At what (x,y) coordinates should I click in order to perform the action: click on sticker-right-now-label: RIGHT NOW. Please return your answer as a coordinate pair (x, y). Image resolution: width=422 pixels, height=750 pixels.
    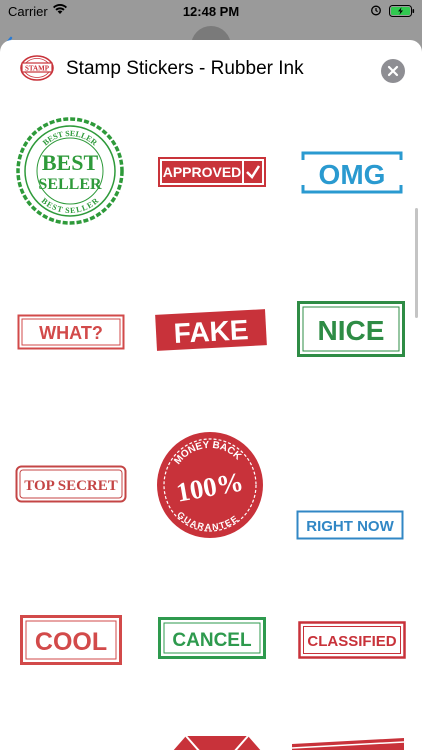
    Looking at the image, I should click on (350, 526).